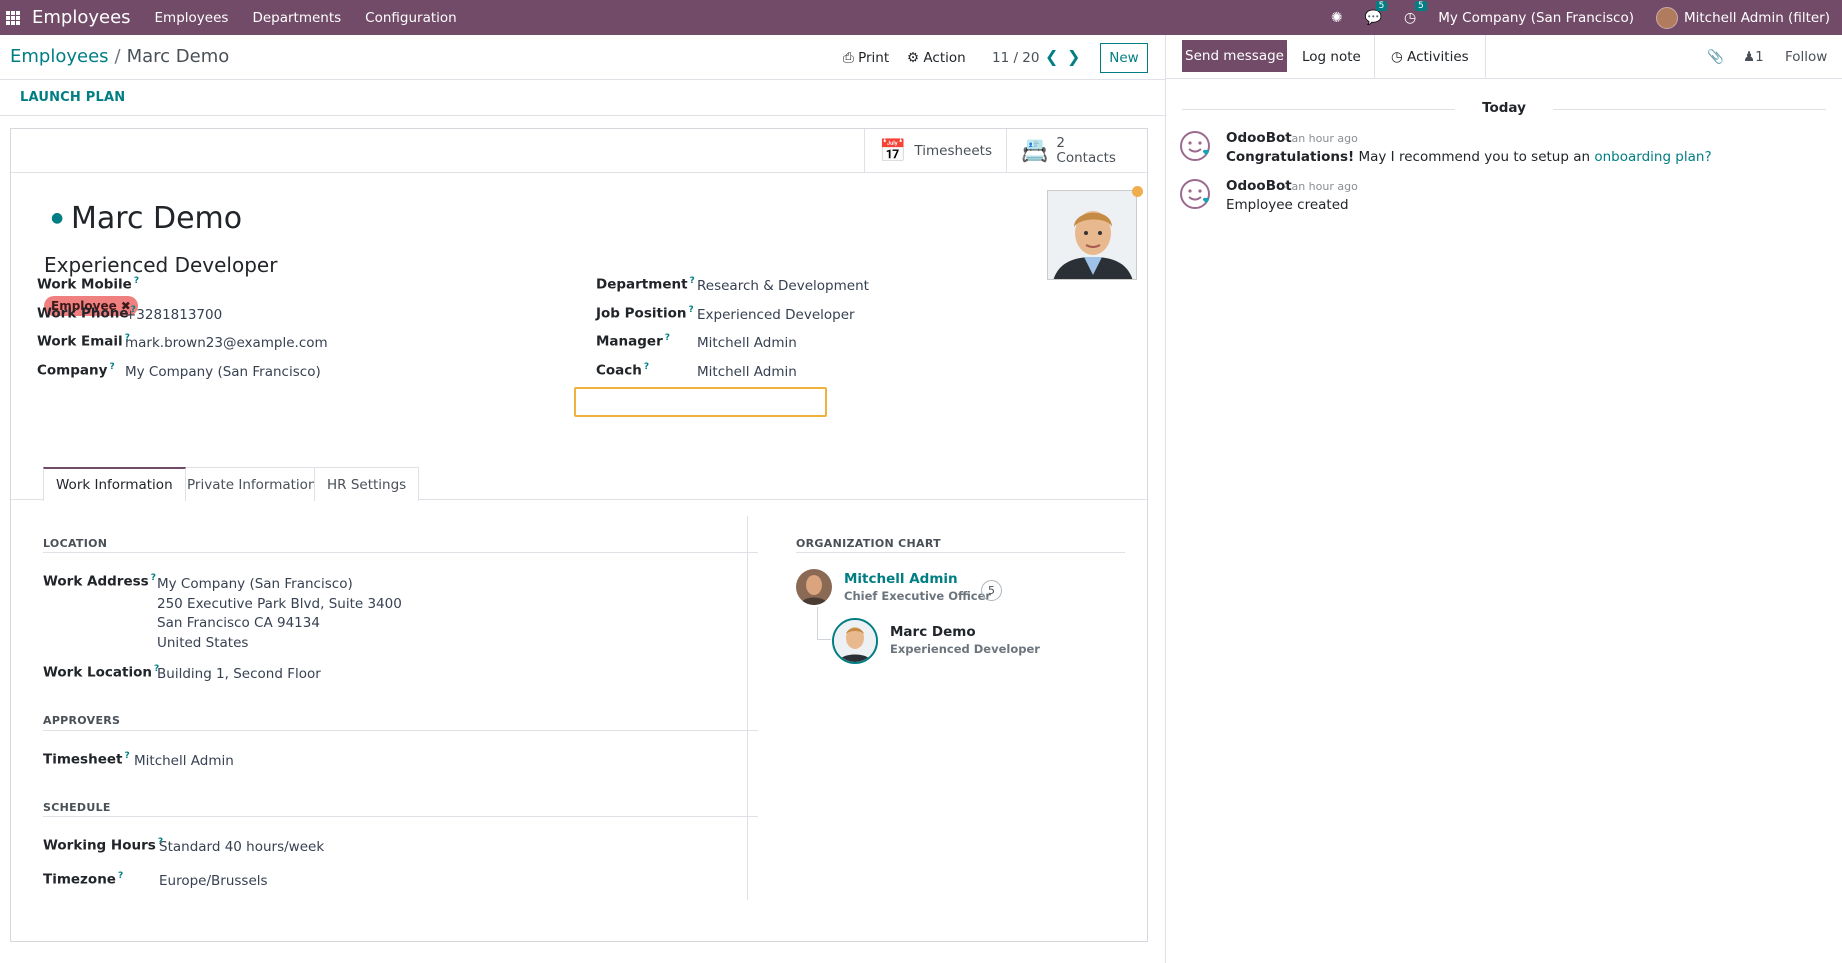  I want to click on org-connector-line, so click(817, 623).